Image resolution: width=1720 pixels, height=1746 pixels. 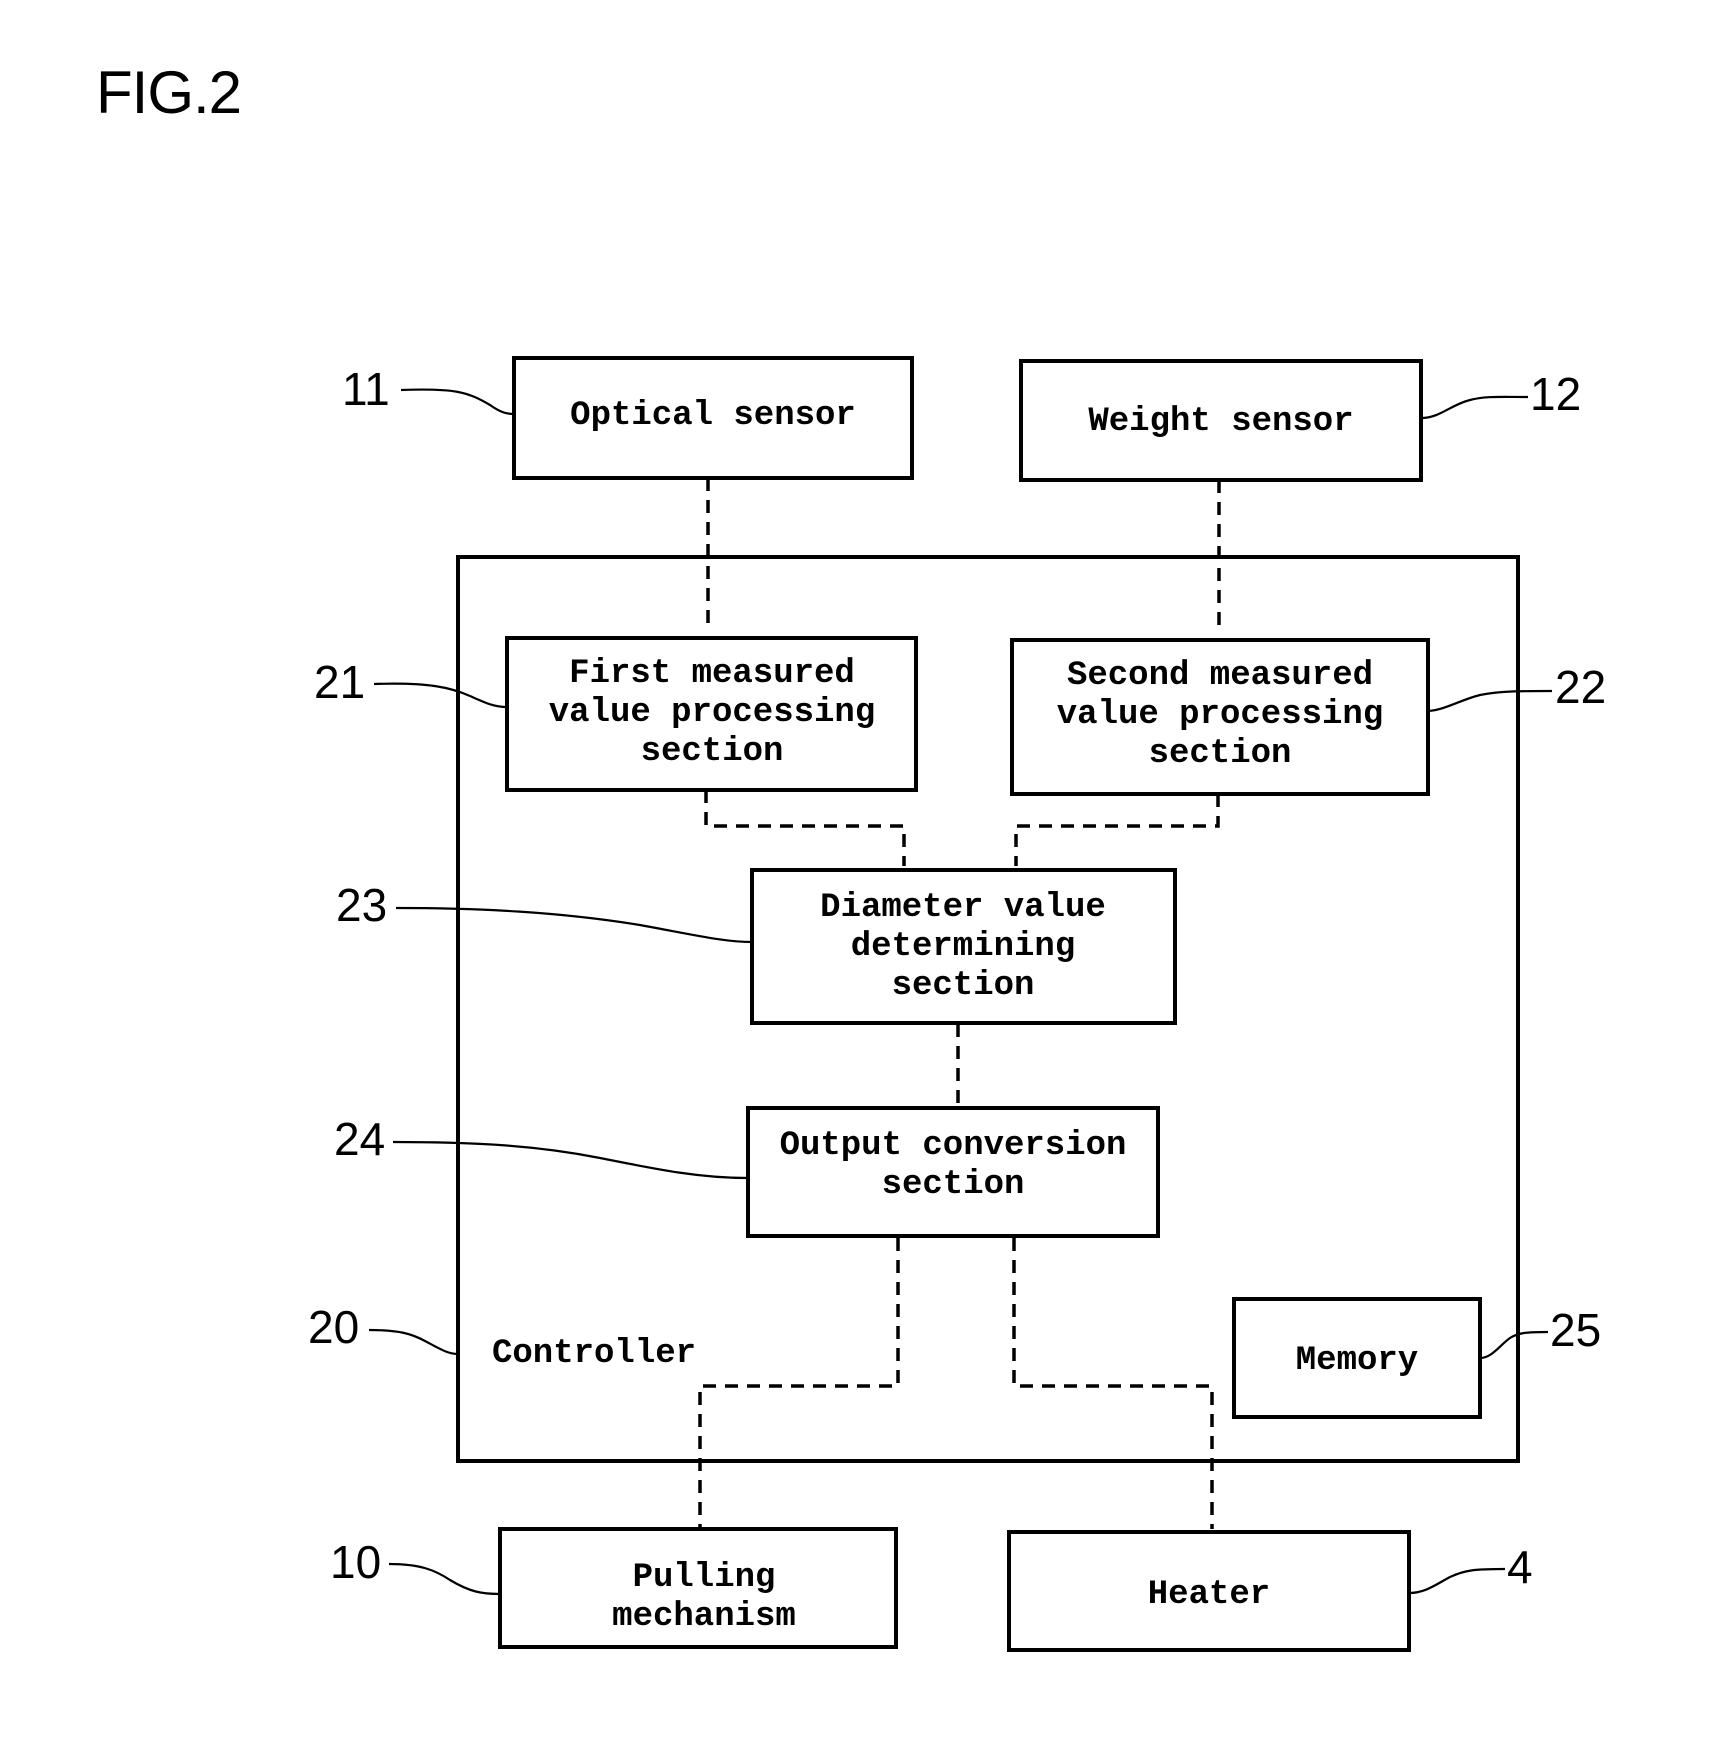 I want to click on diameter-label-line1: Diameter value, so click(x=963, y=908).